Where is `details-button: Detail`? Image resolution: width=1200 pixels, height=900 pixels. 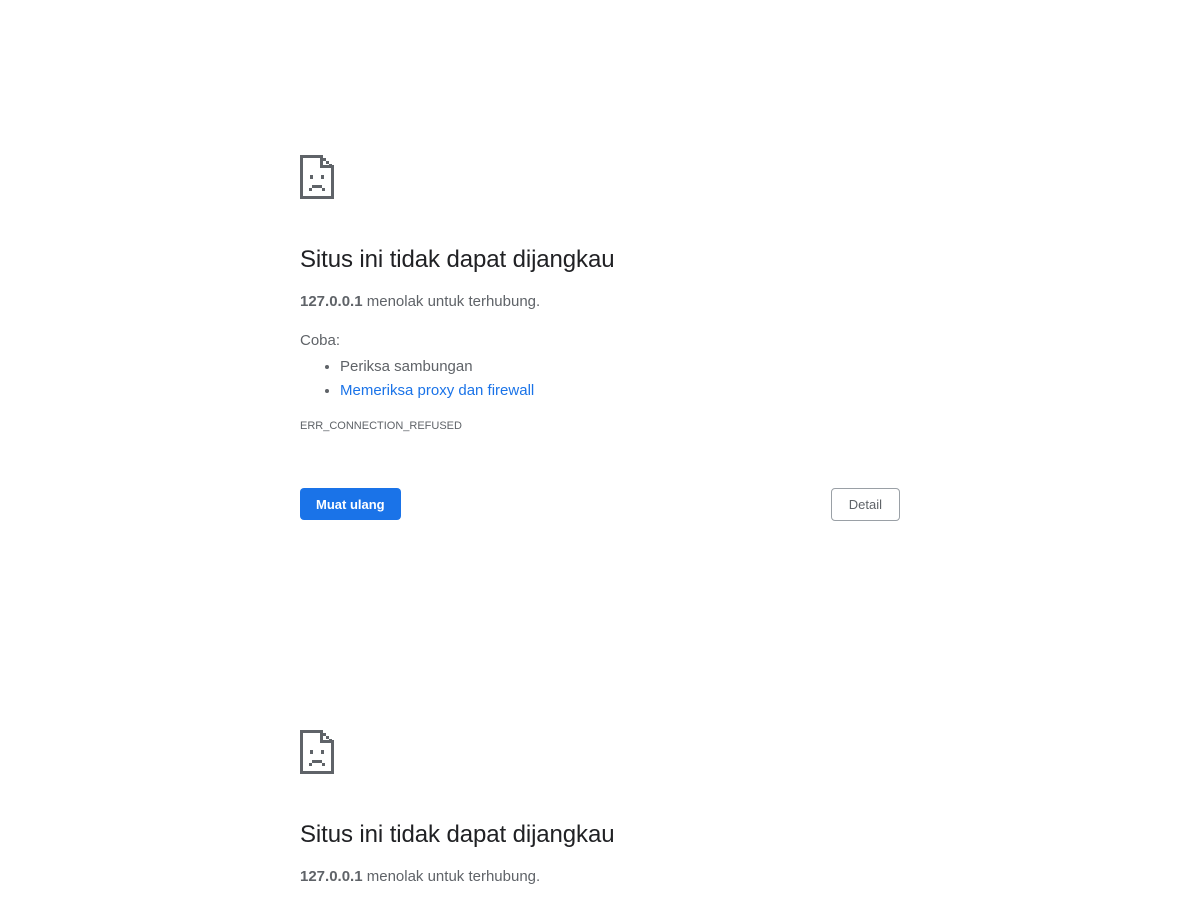 details-button: Detail is located at coordinates (865, 504).